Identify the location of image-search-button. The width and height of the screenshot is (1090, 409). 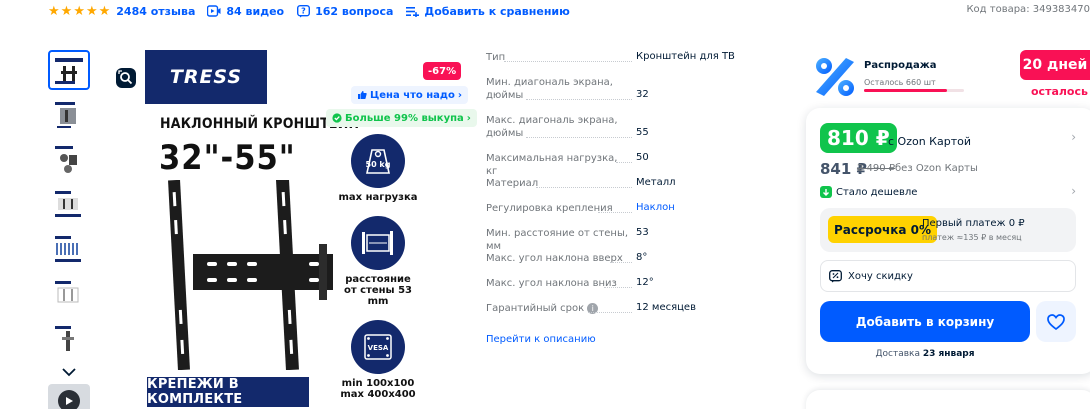
(126, 78).